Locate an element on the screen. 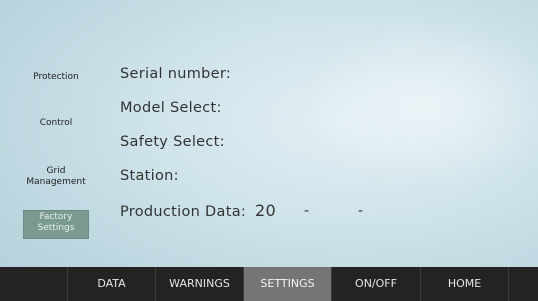  nav-onoff-button: ON/OFF is located at coordinates (375, 284).